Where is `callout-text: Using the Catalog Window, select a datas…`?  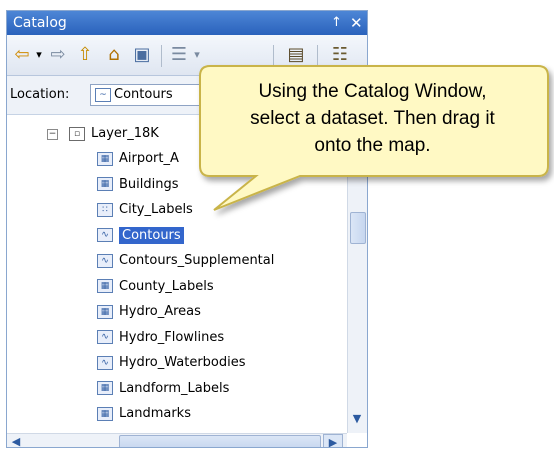 callout-text: Using the Catalog Window, select a datas… is located at coordinates (372, 118).